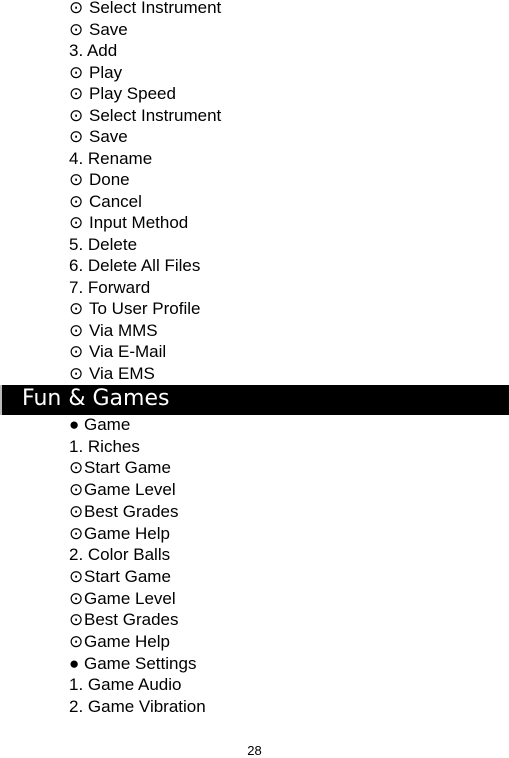 This screenshot has height=758, width=509. I want to click on list-item: ⊙ Input Method, so click(128, 223).